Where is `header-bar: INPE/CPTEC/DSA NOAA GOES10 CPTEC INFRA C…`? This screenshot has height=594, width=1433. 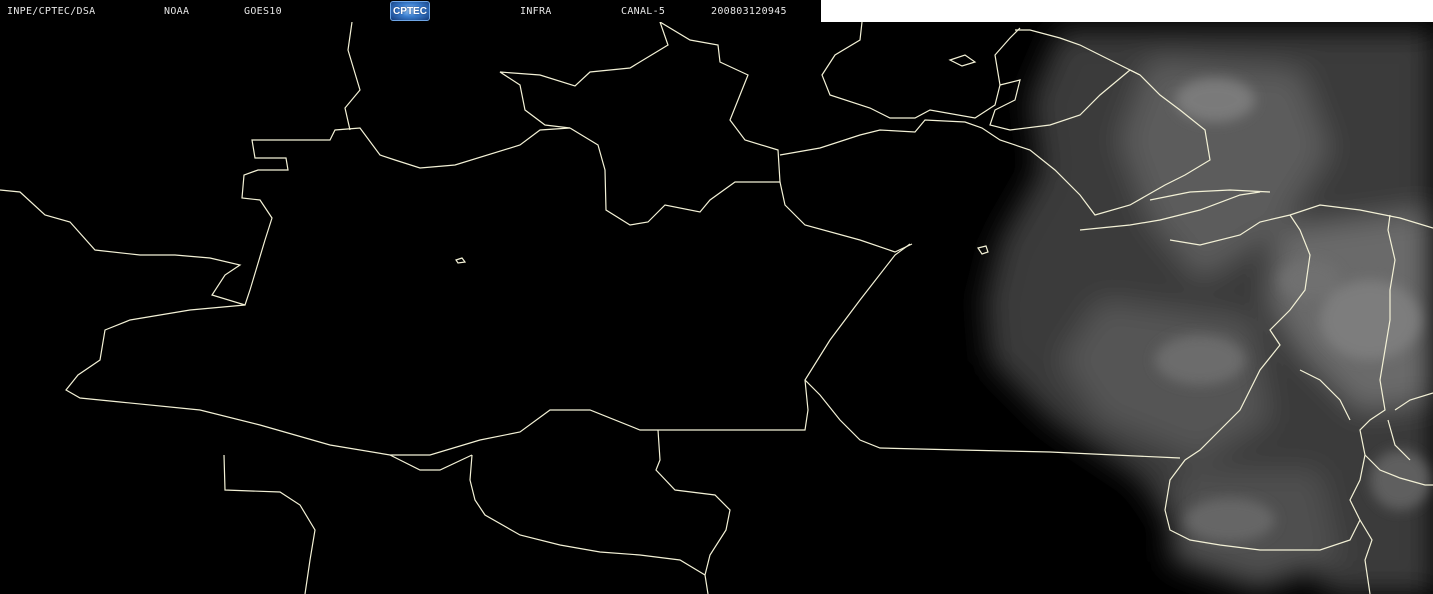
header-bar: INPE/CPTEC/DSA NOAA GOES10 CPTEC INFRA C… is located at coordinates (410, 11).